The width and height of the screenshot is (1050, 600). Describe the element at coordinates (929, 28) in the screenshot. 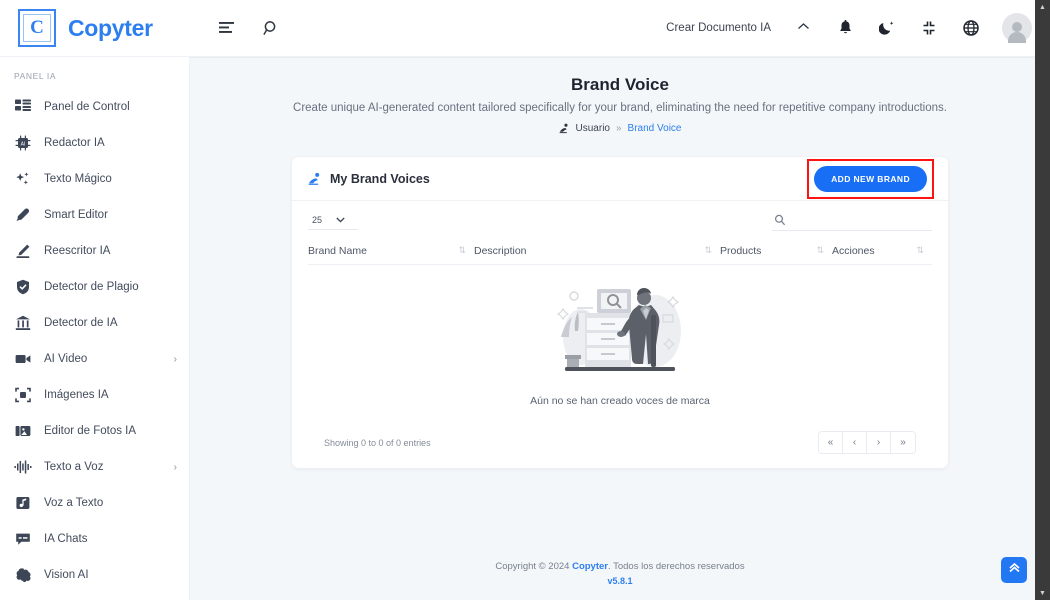

I see `fullscreen-exit-icon` at that location.